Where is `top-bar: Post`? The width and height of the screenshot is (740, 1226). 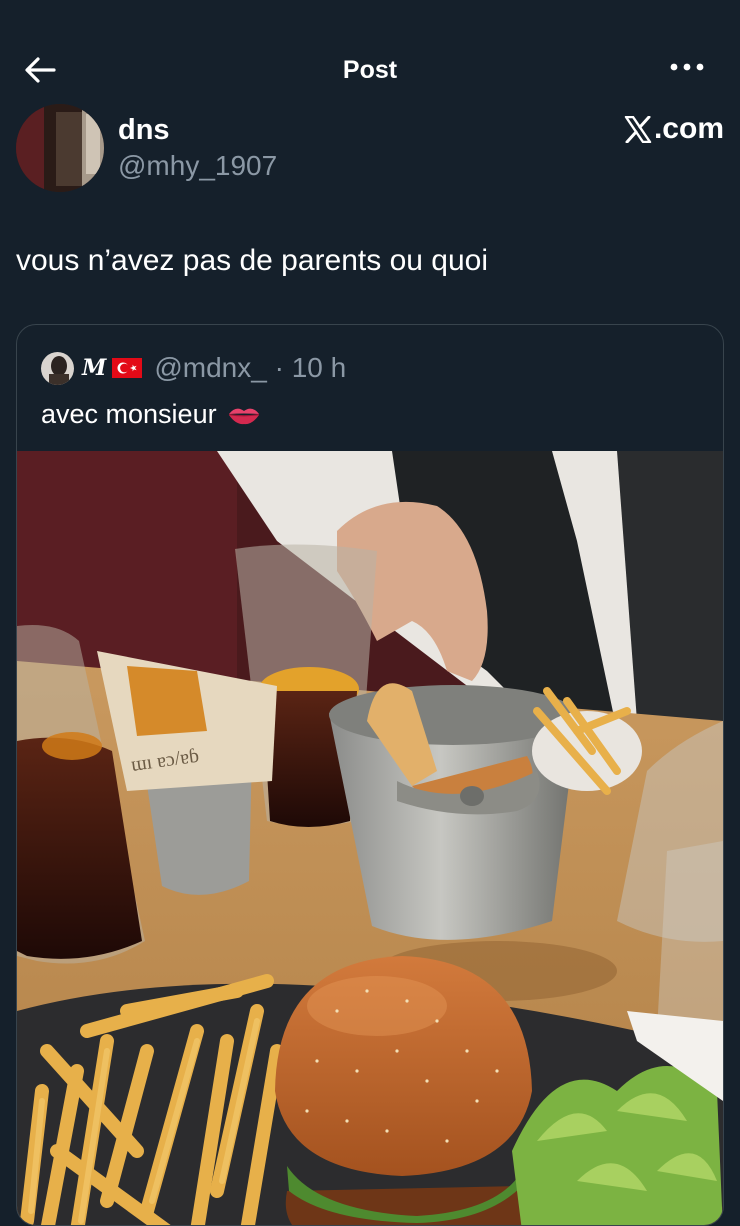
top-bar: Post is located at coordinates (370, 68).